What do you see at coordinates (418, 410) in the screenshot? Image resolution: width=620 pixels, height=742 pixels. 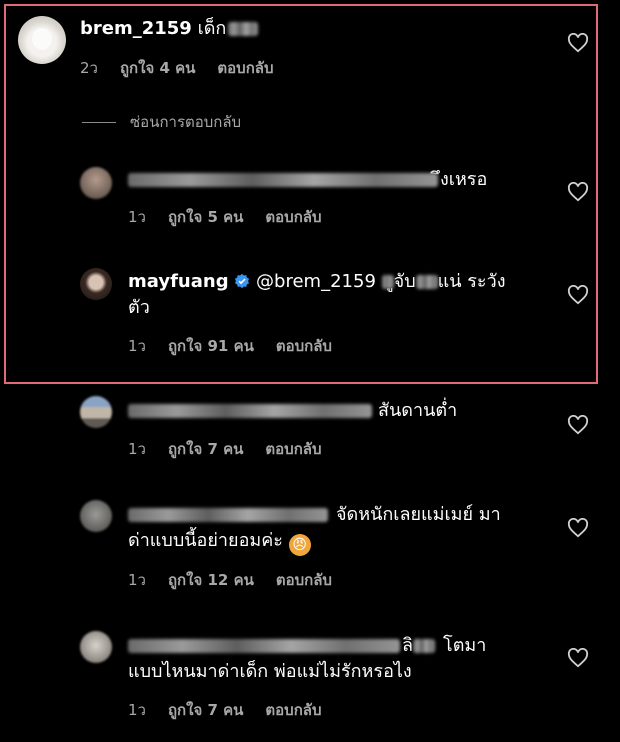 I see `comment-body: สันดานต่ำ` at bounding box center [418, 410].